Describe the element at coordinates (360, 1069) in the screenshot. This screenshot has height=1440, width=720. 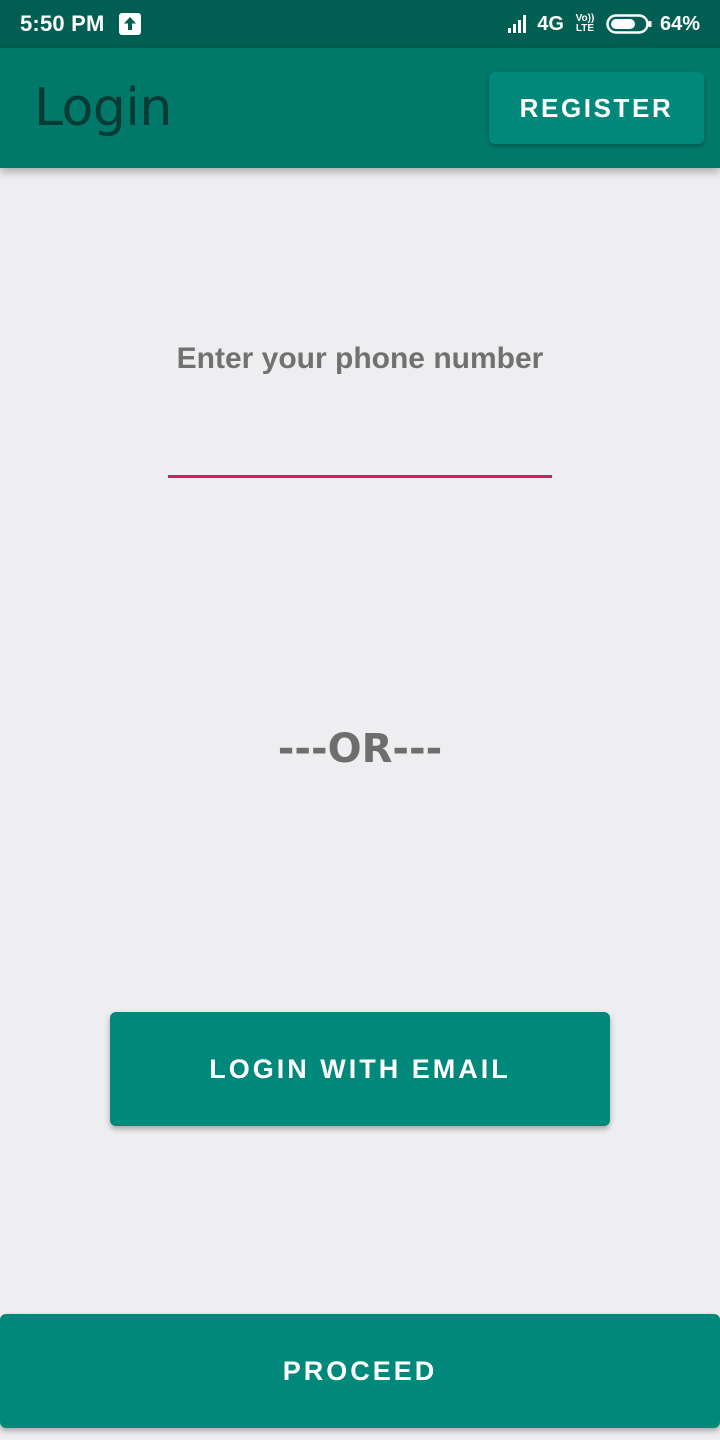
I see `login-with-email-button: LOGIN WITH EMAIL` at that location.